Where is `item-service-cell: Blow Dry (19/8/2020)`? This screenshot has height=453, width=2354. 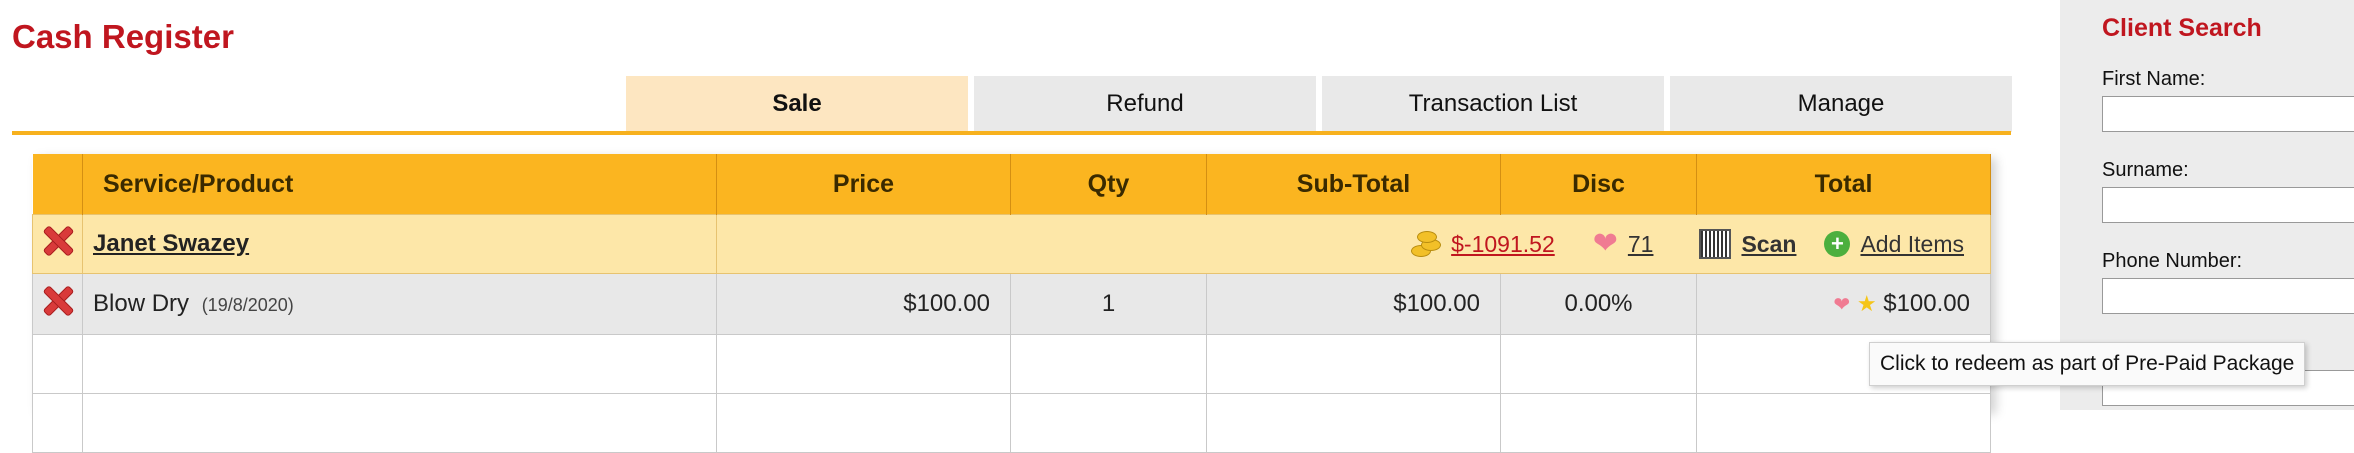
item-service-cell: Blow Dry (19/8/2020) is located at coordinates (399, 304).